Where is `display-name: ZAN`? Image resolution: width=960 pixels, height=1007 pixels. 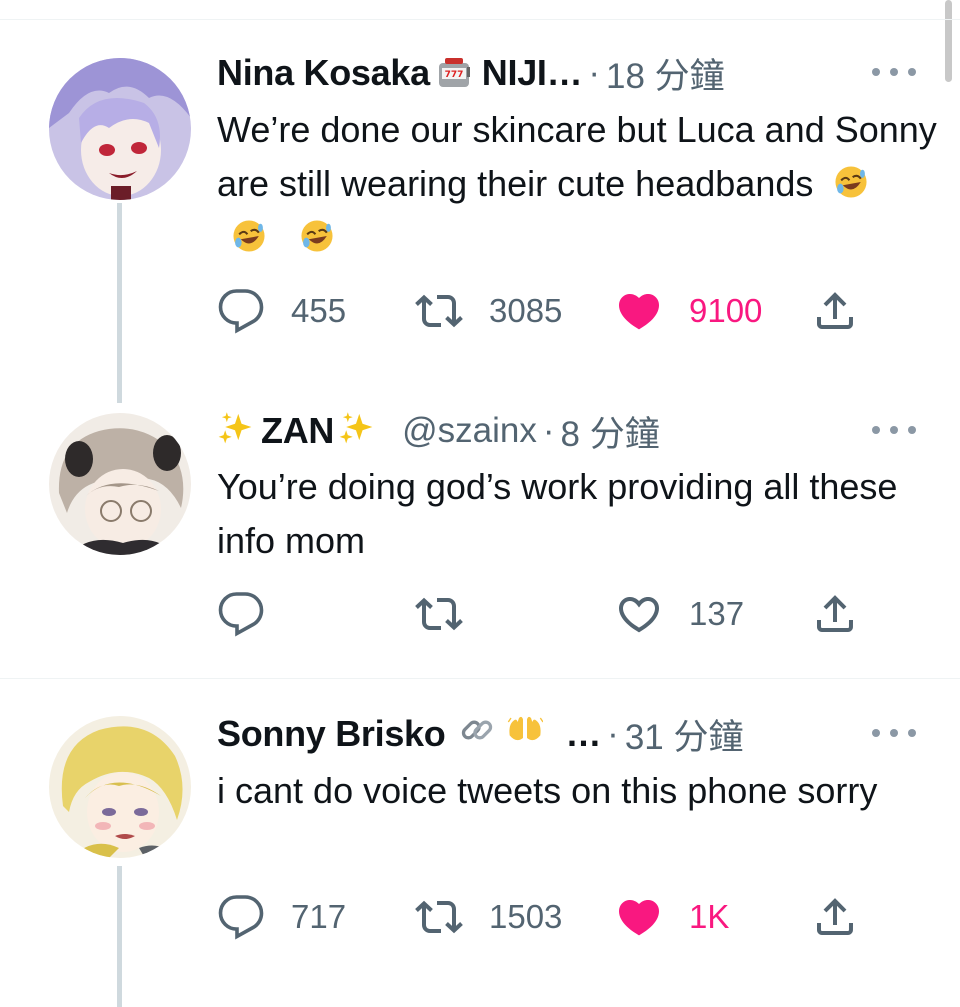
display-name: ZAN is located at coordinates (297, 431).